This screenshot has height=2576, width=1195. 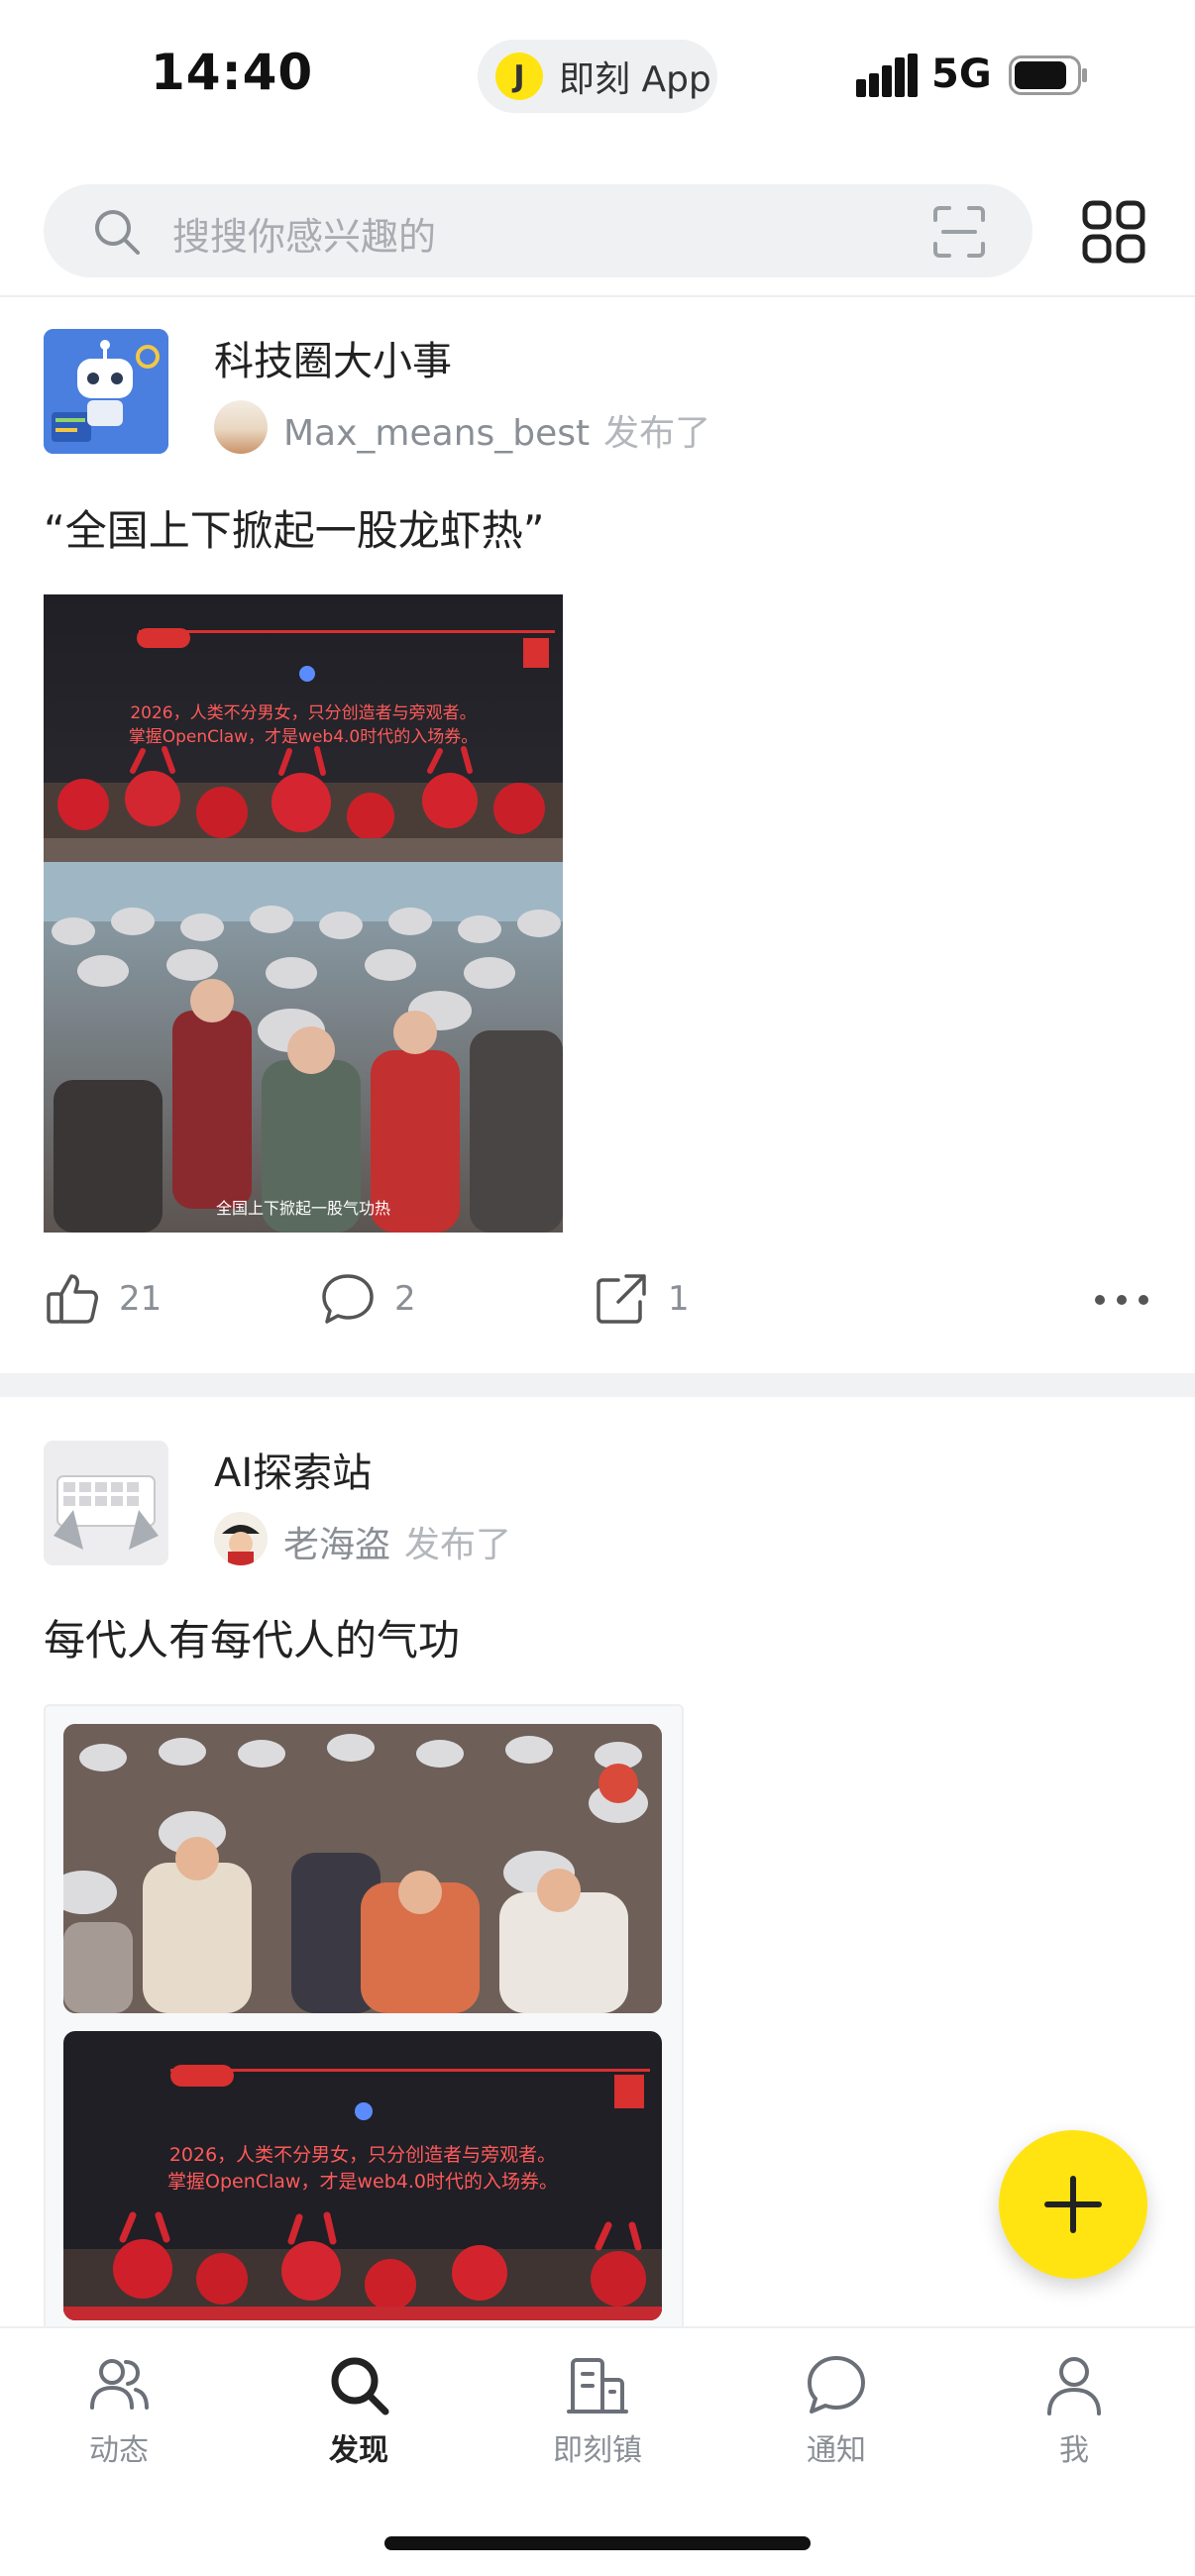 What do you see at coordinates (597, 2543) in the screenshot?
I see `home-indicator` at bounding box center [597, 2543].